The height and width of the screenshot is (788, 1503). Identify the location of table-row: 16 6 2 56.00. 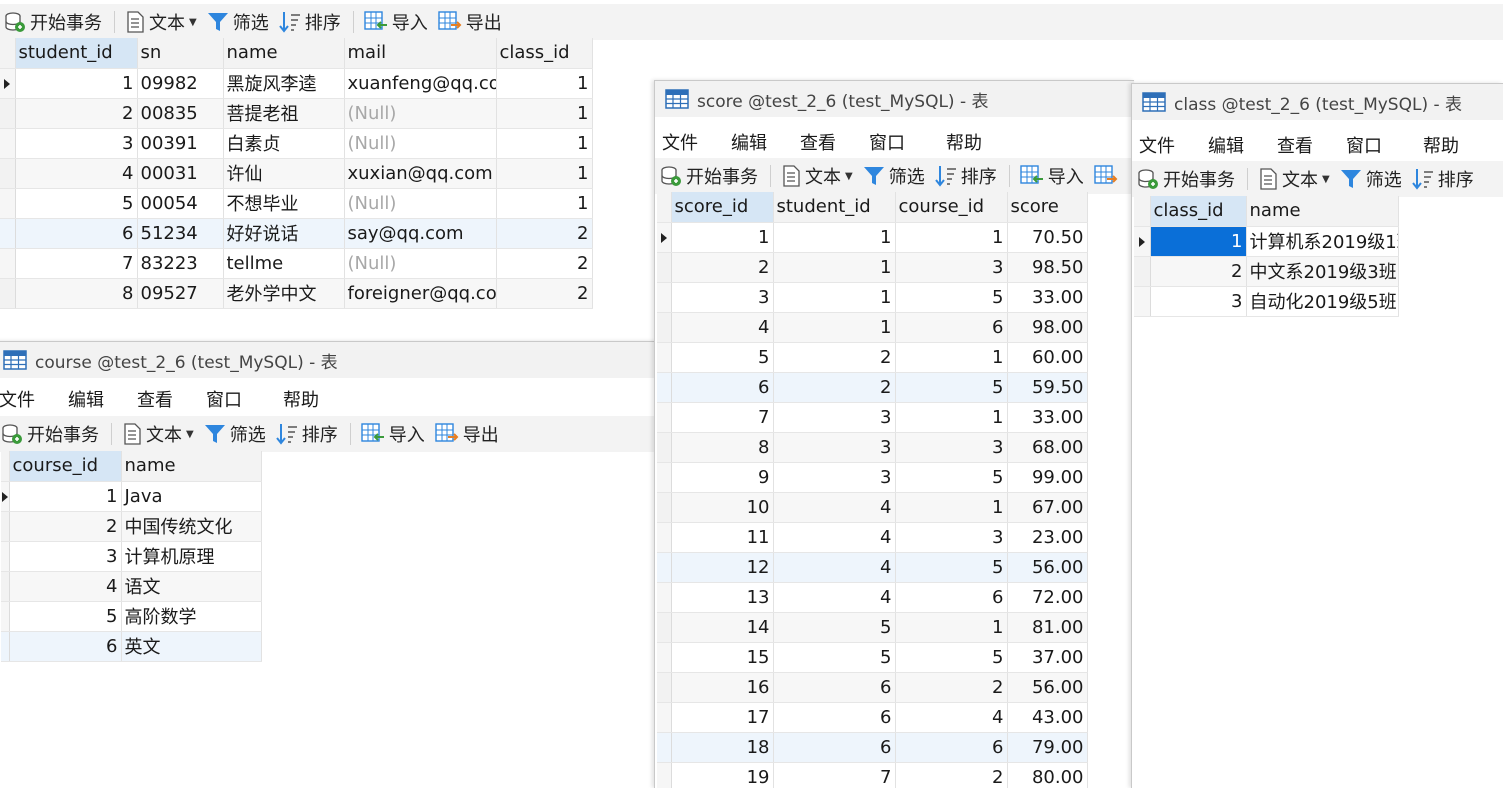
(872, 687).